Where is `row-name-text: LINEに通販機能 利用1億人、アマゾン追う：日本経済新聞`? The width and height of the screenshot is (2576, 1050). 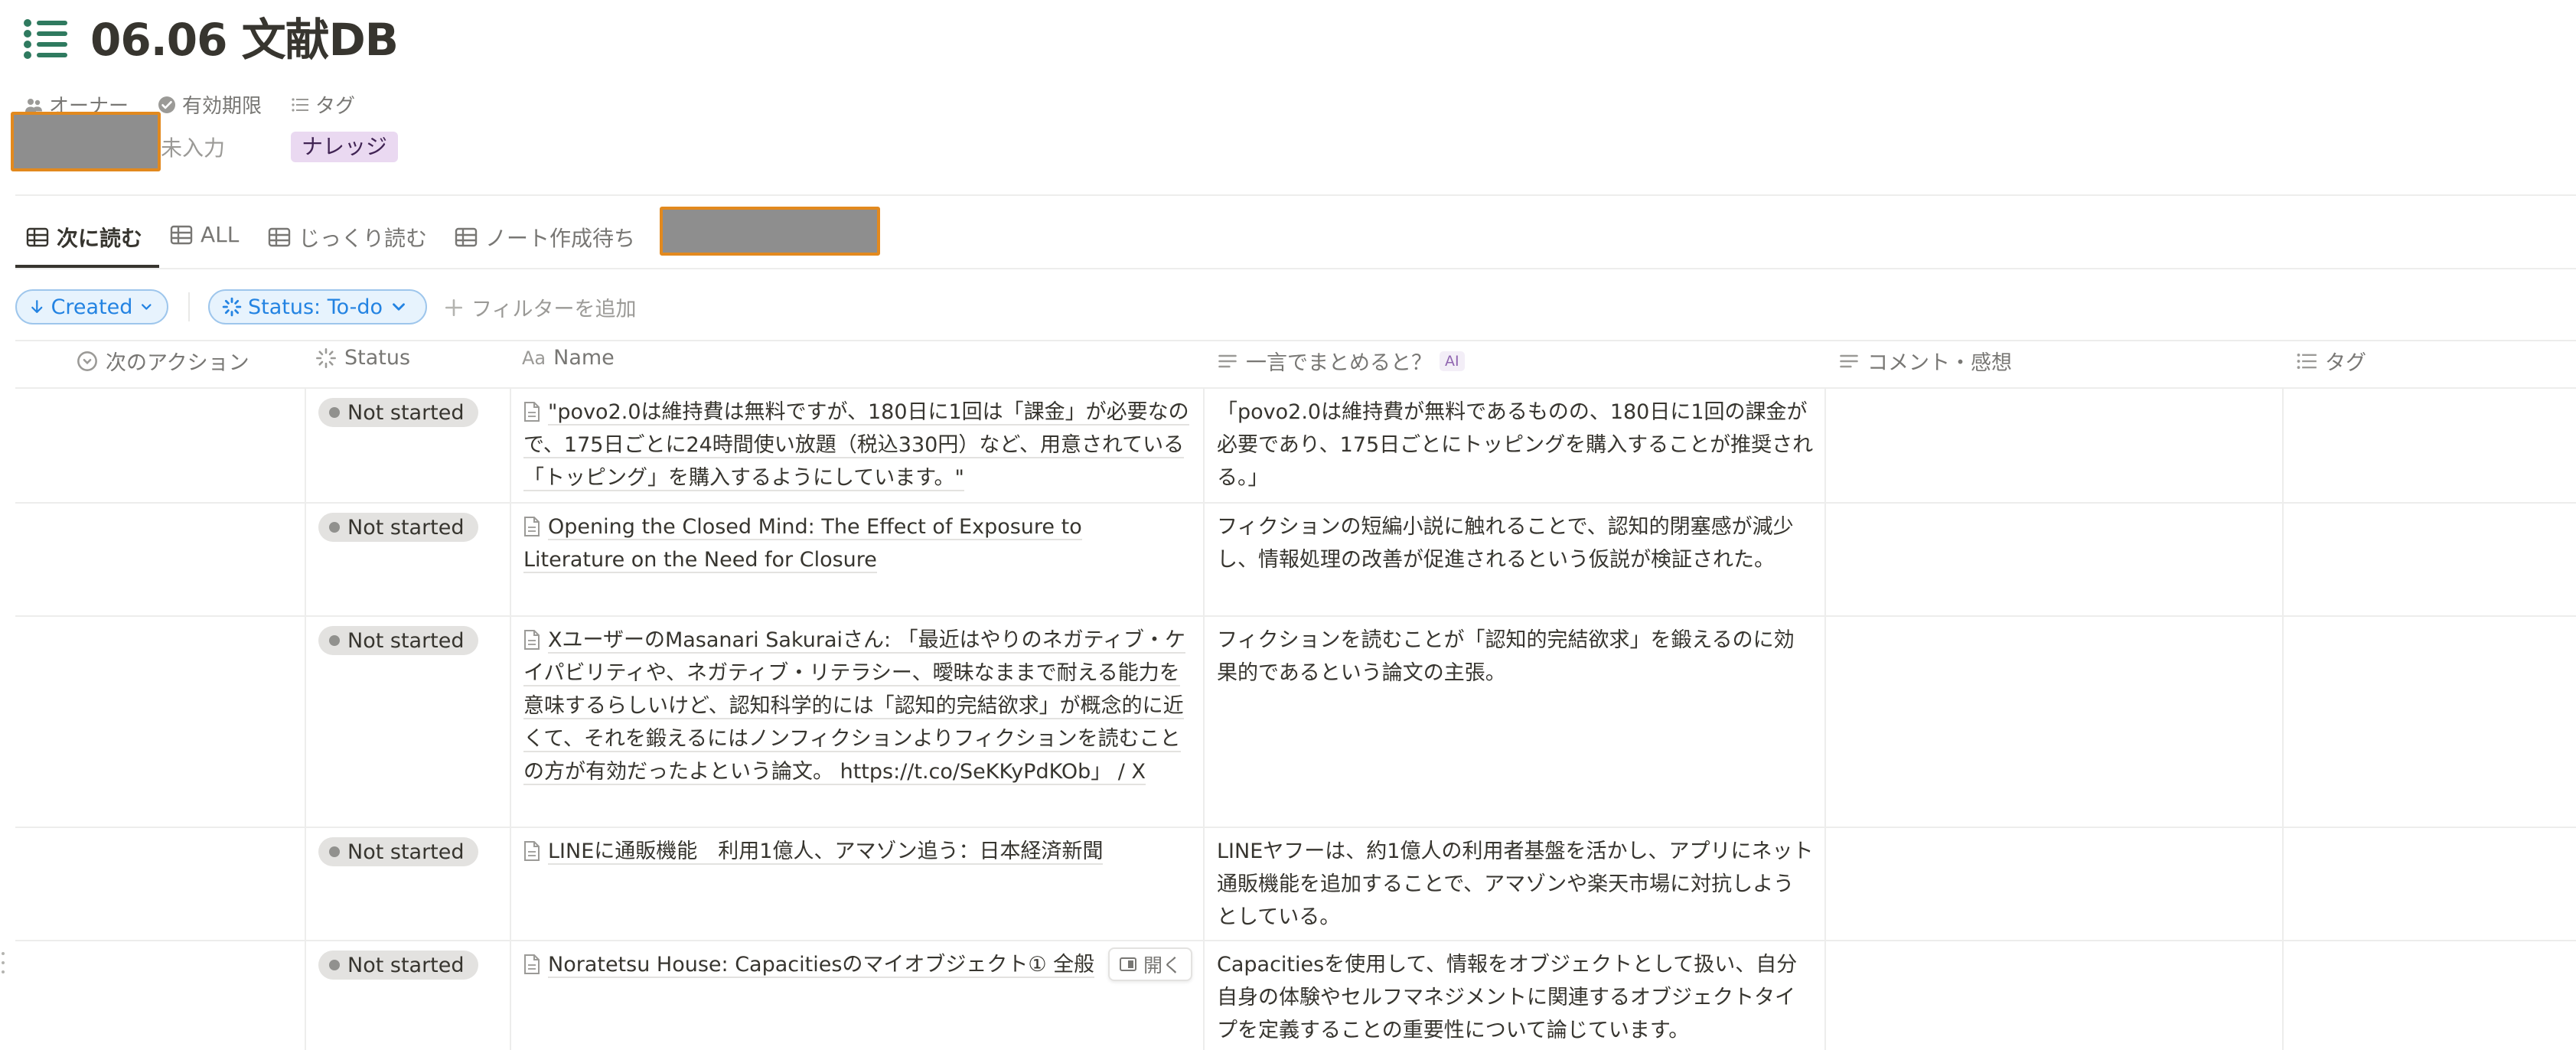
row-name-text: LINEに通販機能 利用1億人、アマゾン追う：日本経済新聞 is located at coordinates (826, 852).